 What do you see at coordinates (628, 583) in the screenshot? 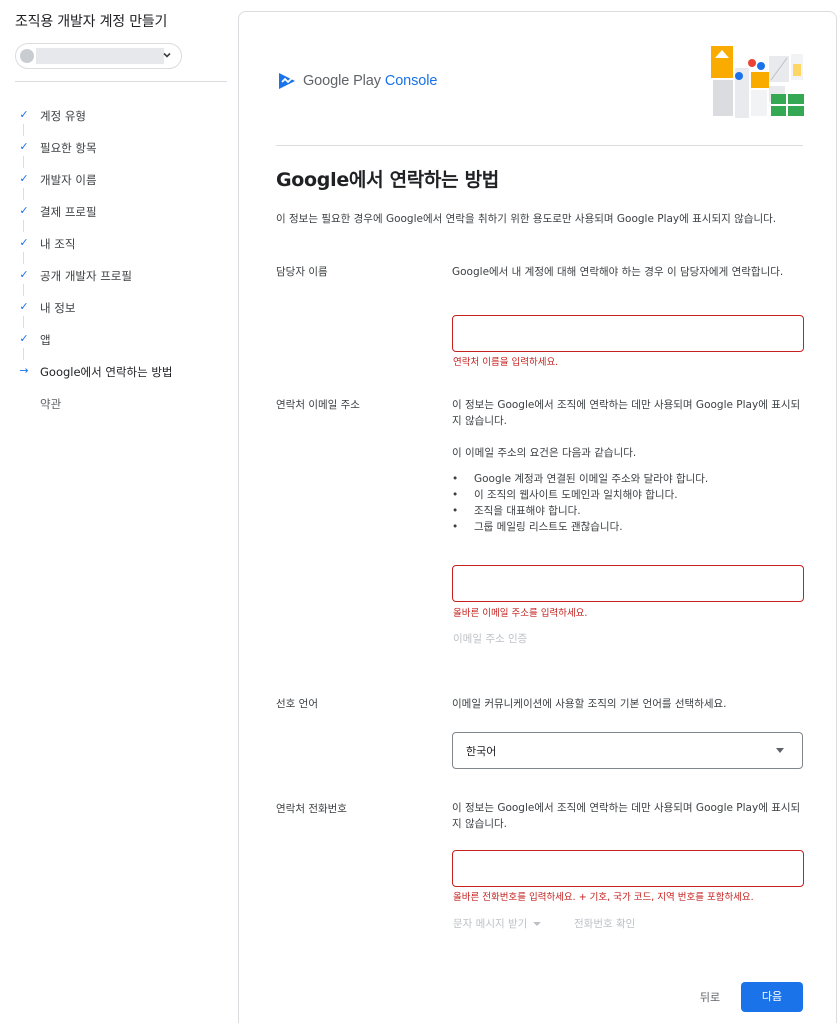
I see `contact-email-input` at bounding box center [628, 583].